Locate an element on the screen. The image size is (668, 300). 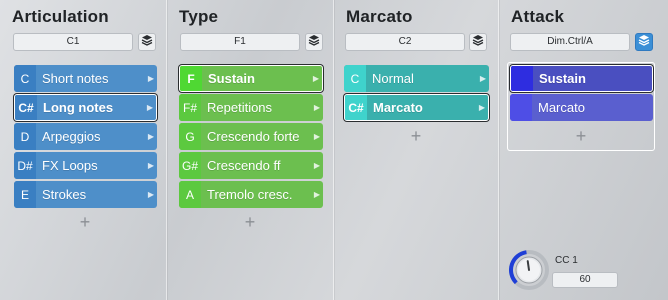
marcato-title: Marcato is located at coordinates (379, 16).